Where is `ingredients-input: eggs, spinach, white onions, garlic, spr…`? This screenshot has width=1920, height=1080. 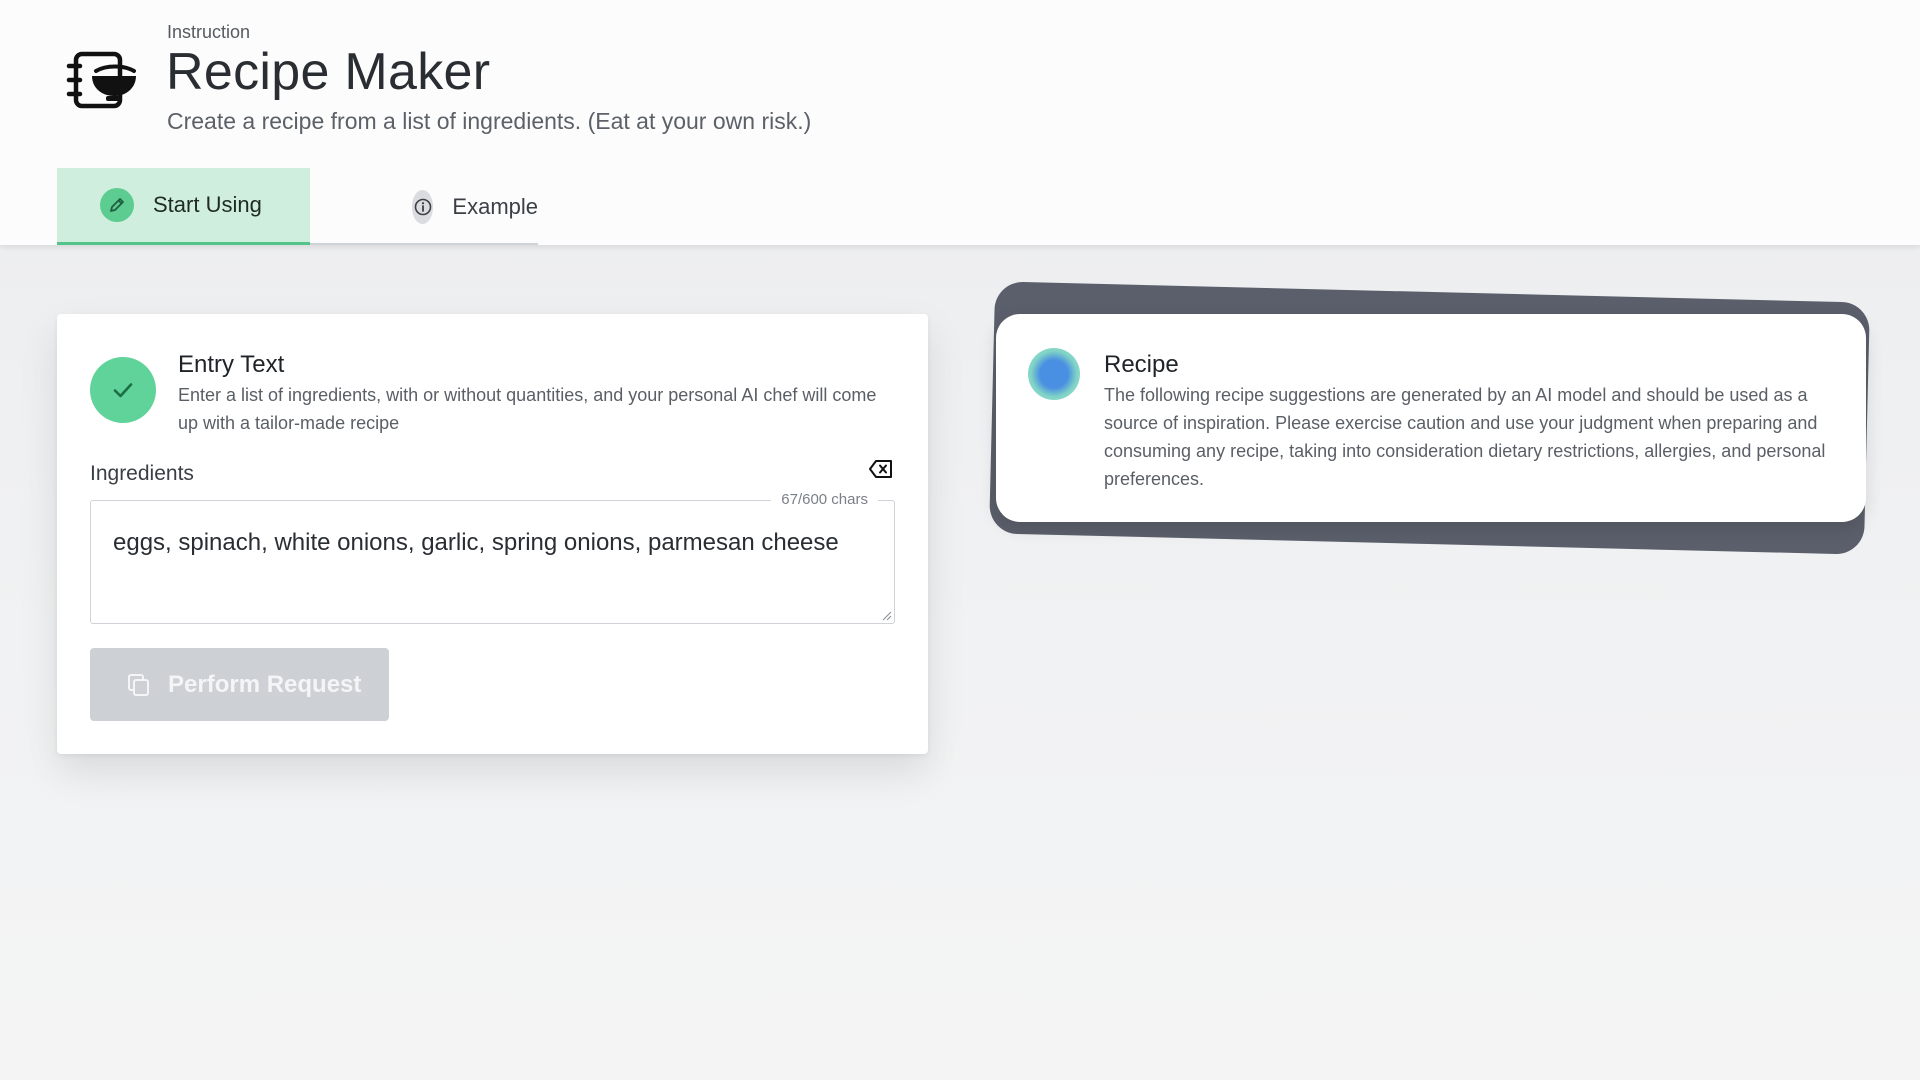 ingredients-input: eggs, spinach, white onions, garlic, spr… is located at coordinates (498, 543).